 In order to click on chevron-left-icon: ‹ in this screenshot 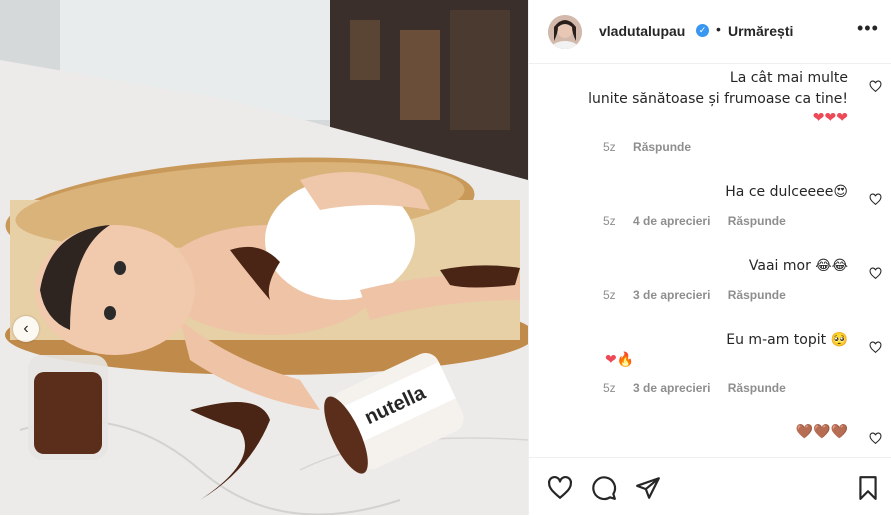, I will do `click(26, 328)`.